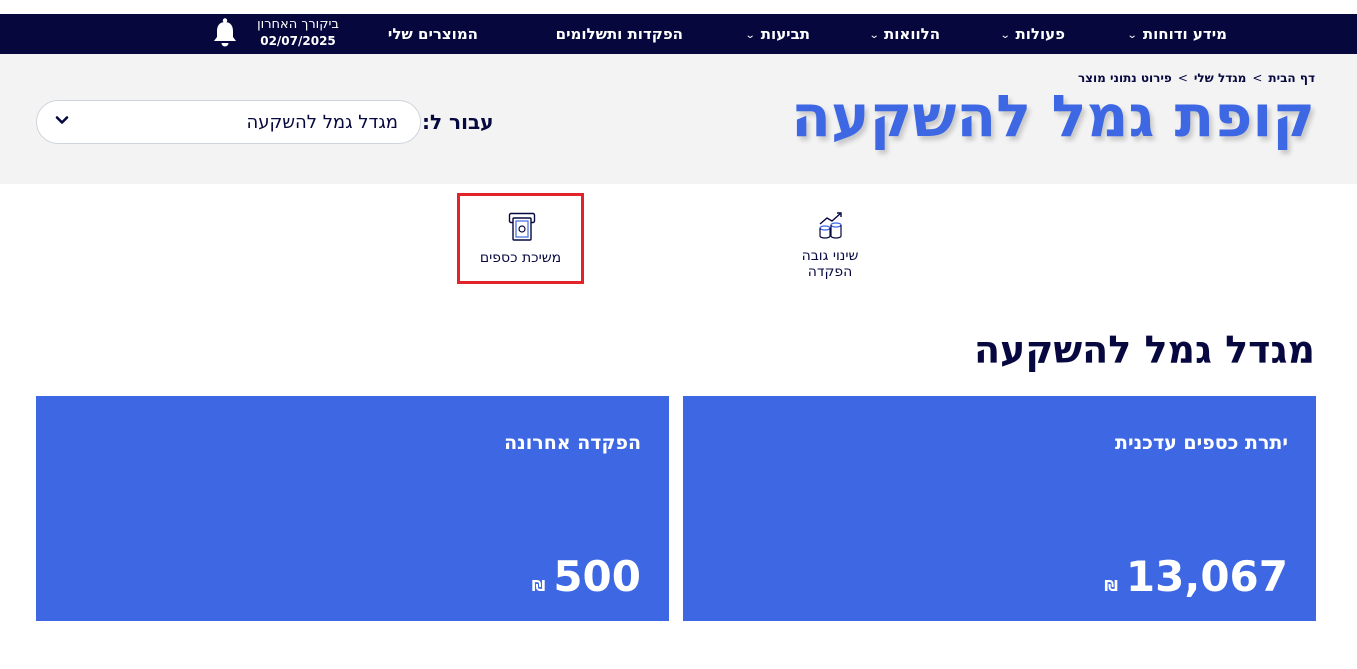  Describe the element at coordinates (597, 576) in the screenshot. I see `last-deposit-value: 500` at that location.